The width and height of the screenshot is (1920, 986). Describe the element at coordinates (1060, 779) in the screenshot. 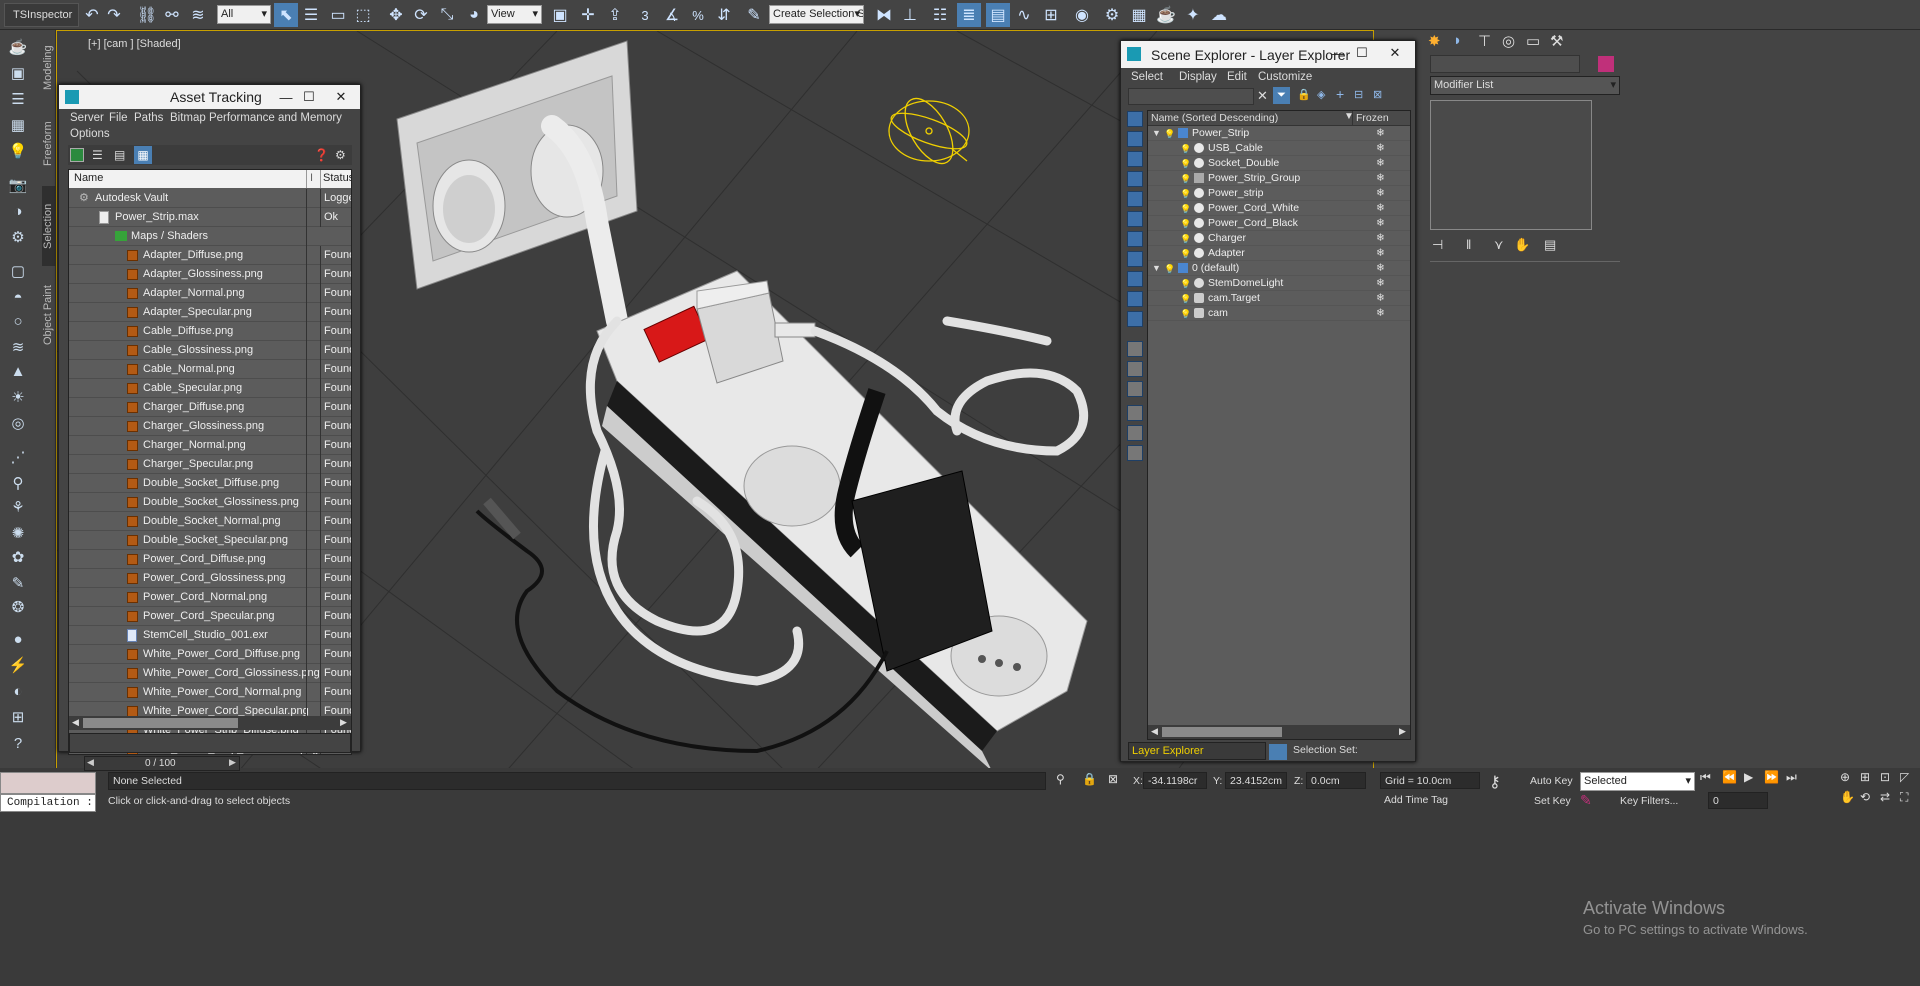

I see `isolate-icon: ⚲` at that location.